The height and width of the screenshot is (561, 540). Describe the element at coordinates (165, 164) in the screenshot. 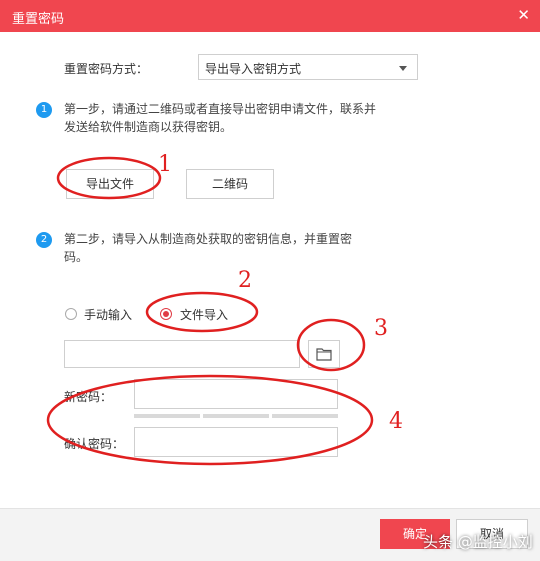

I see `annotation-label-1: 1` at that location.